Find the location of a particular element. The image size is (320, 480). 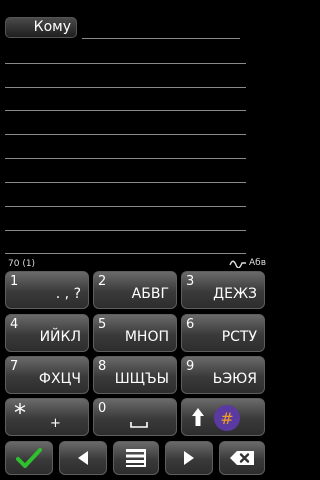

key-letters: АБВГ is located at coordinates (150, 294).